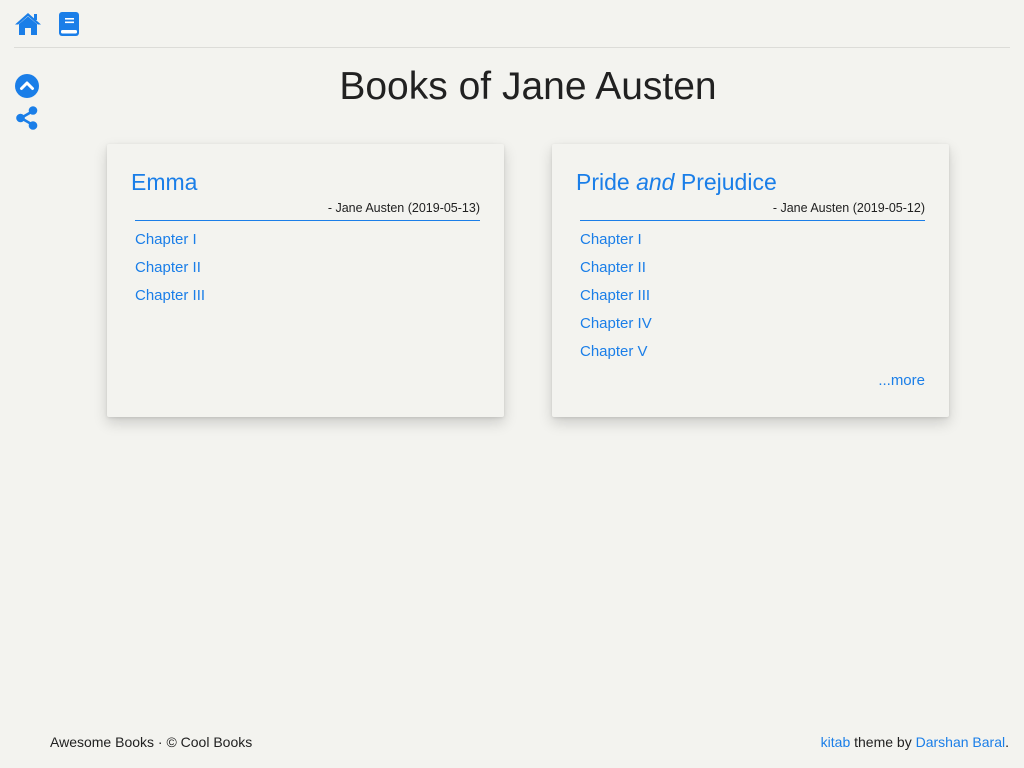 The height and width of the screenshot is (768, 1024). Describe the element at coordinates (614, 351) in the screenshot. I see `chapter-link: Chapter V` at that location.